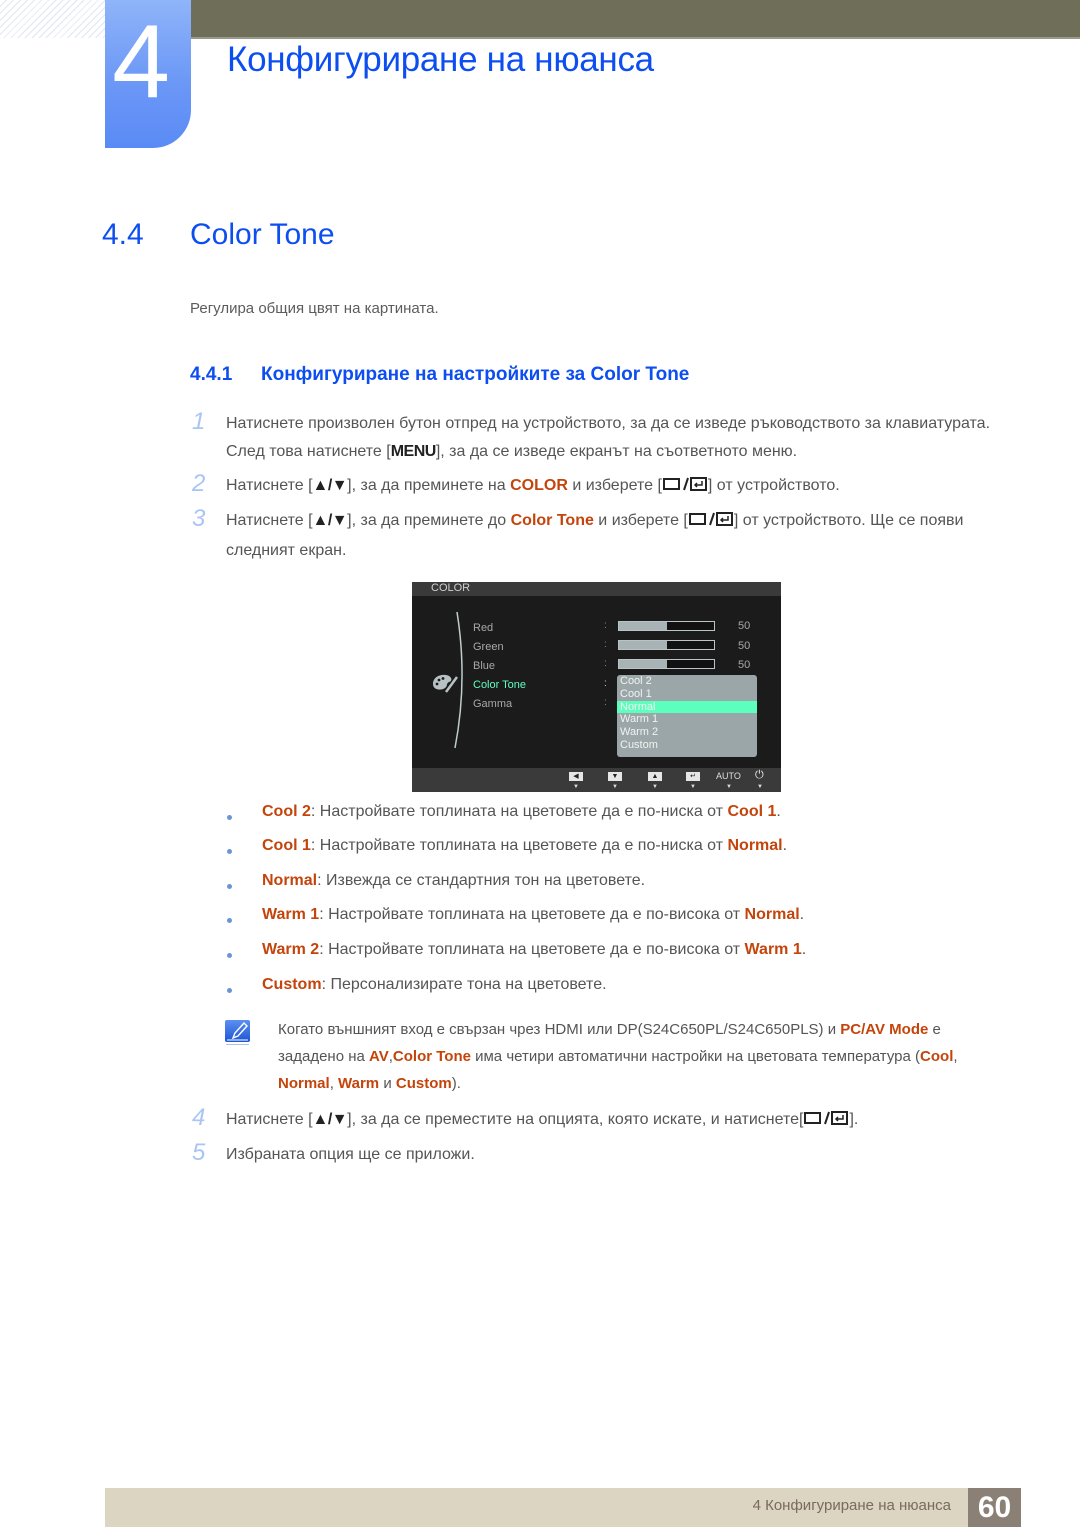  Describe the element at coordinates (884, 1029) in the screenshot. I see `note-highlight: PC/AV Mode` at that location.